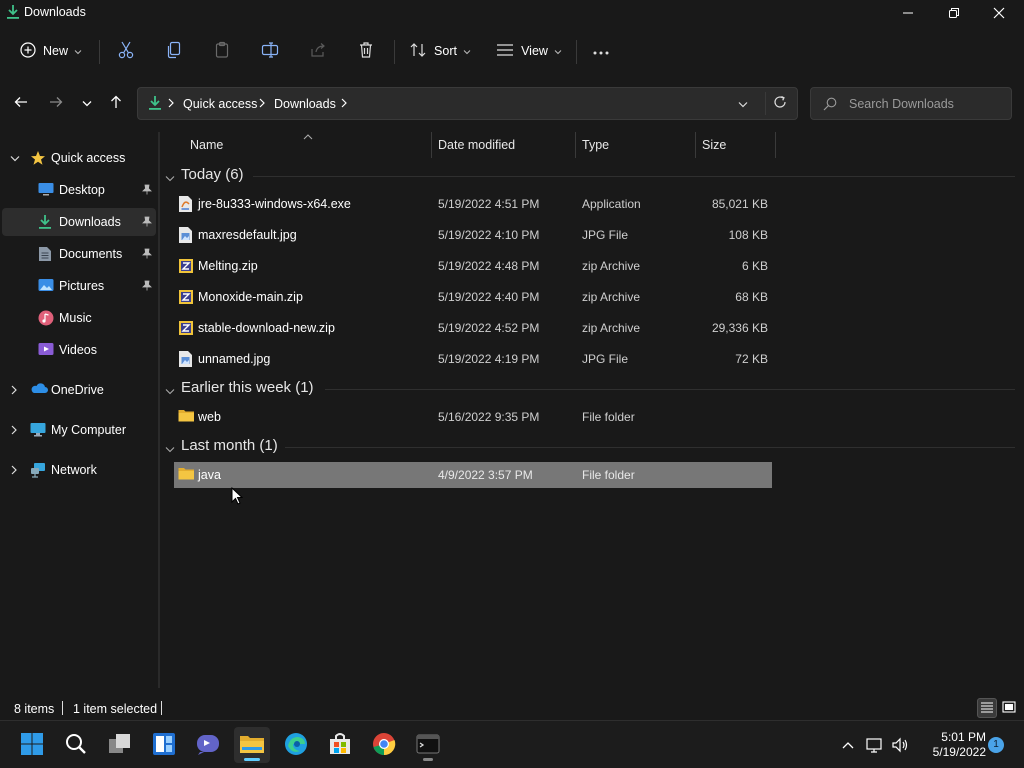 This screenshot has height=768, width=1024. What do you see at coordinates (116, 103) in the screenshot?
I see `up-button` at bounding box center [116, 103].